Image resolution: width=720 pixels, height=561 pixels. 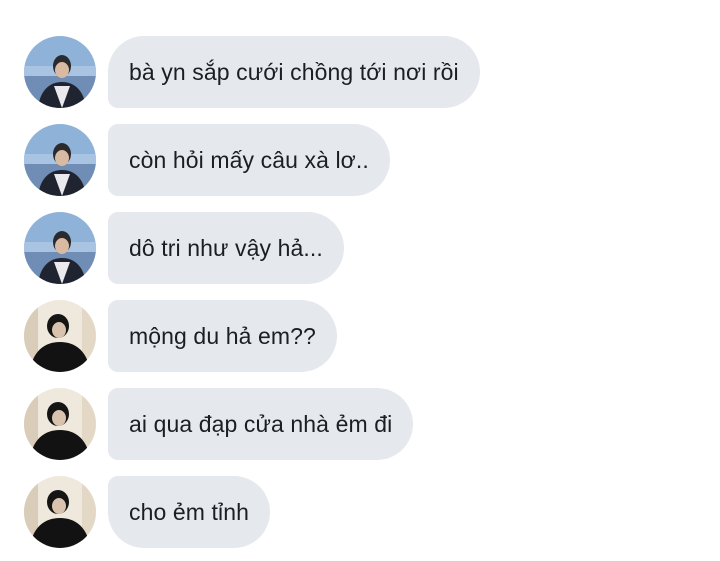 I want to click on message-row: cho ẻm tỉnh, so click(x=360, y=512).